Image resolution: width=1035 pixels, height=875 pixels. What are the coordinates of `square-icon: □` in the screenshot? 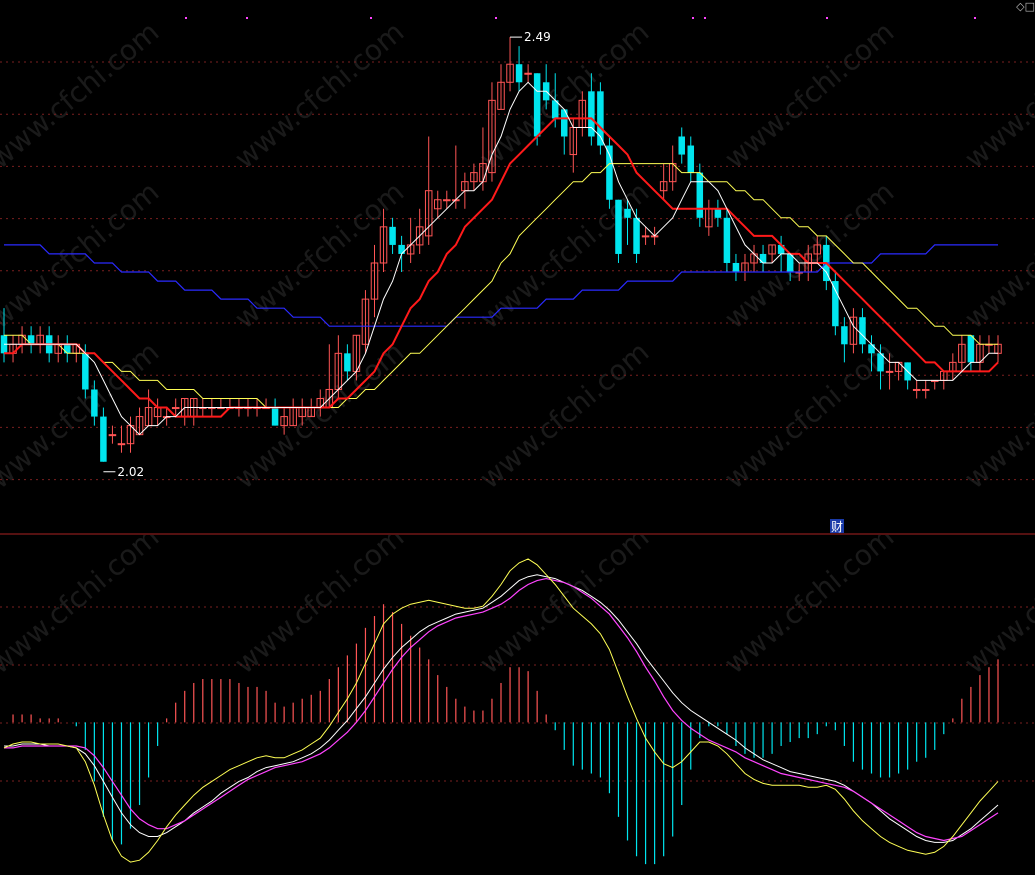 It's located at (1030, 6).